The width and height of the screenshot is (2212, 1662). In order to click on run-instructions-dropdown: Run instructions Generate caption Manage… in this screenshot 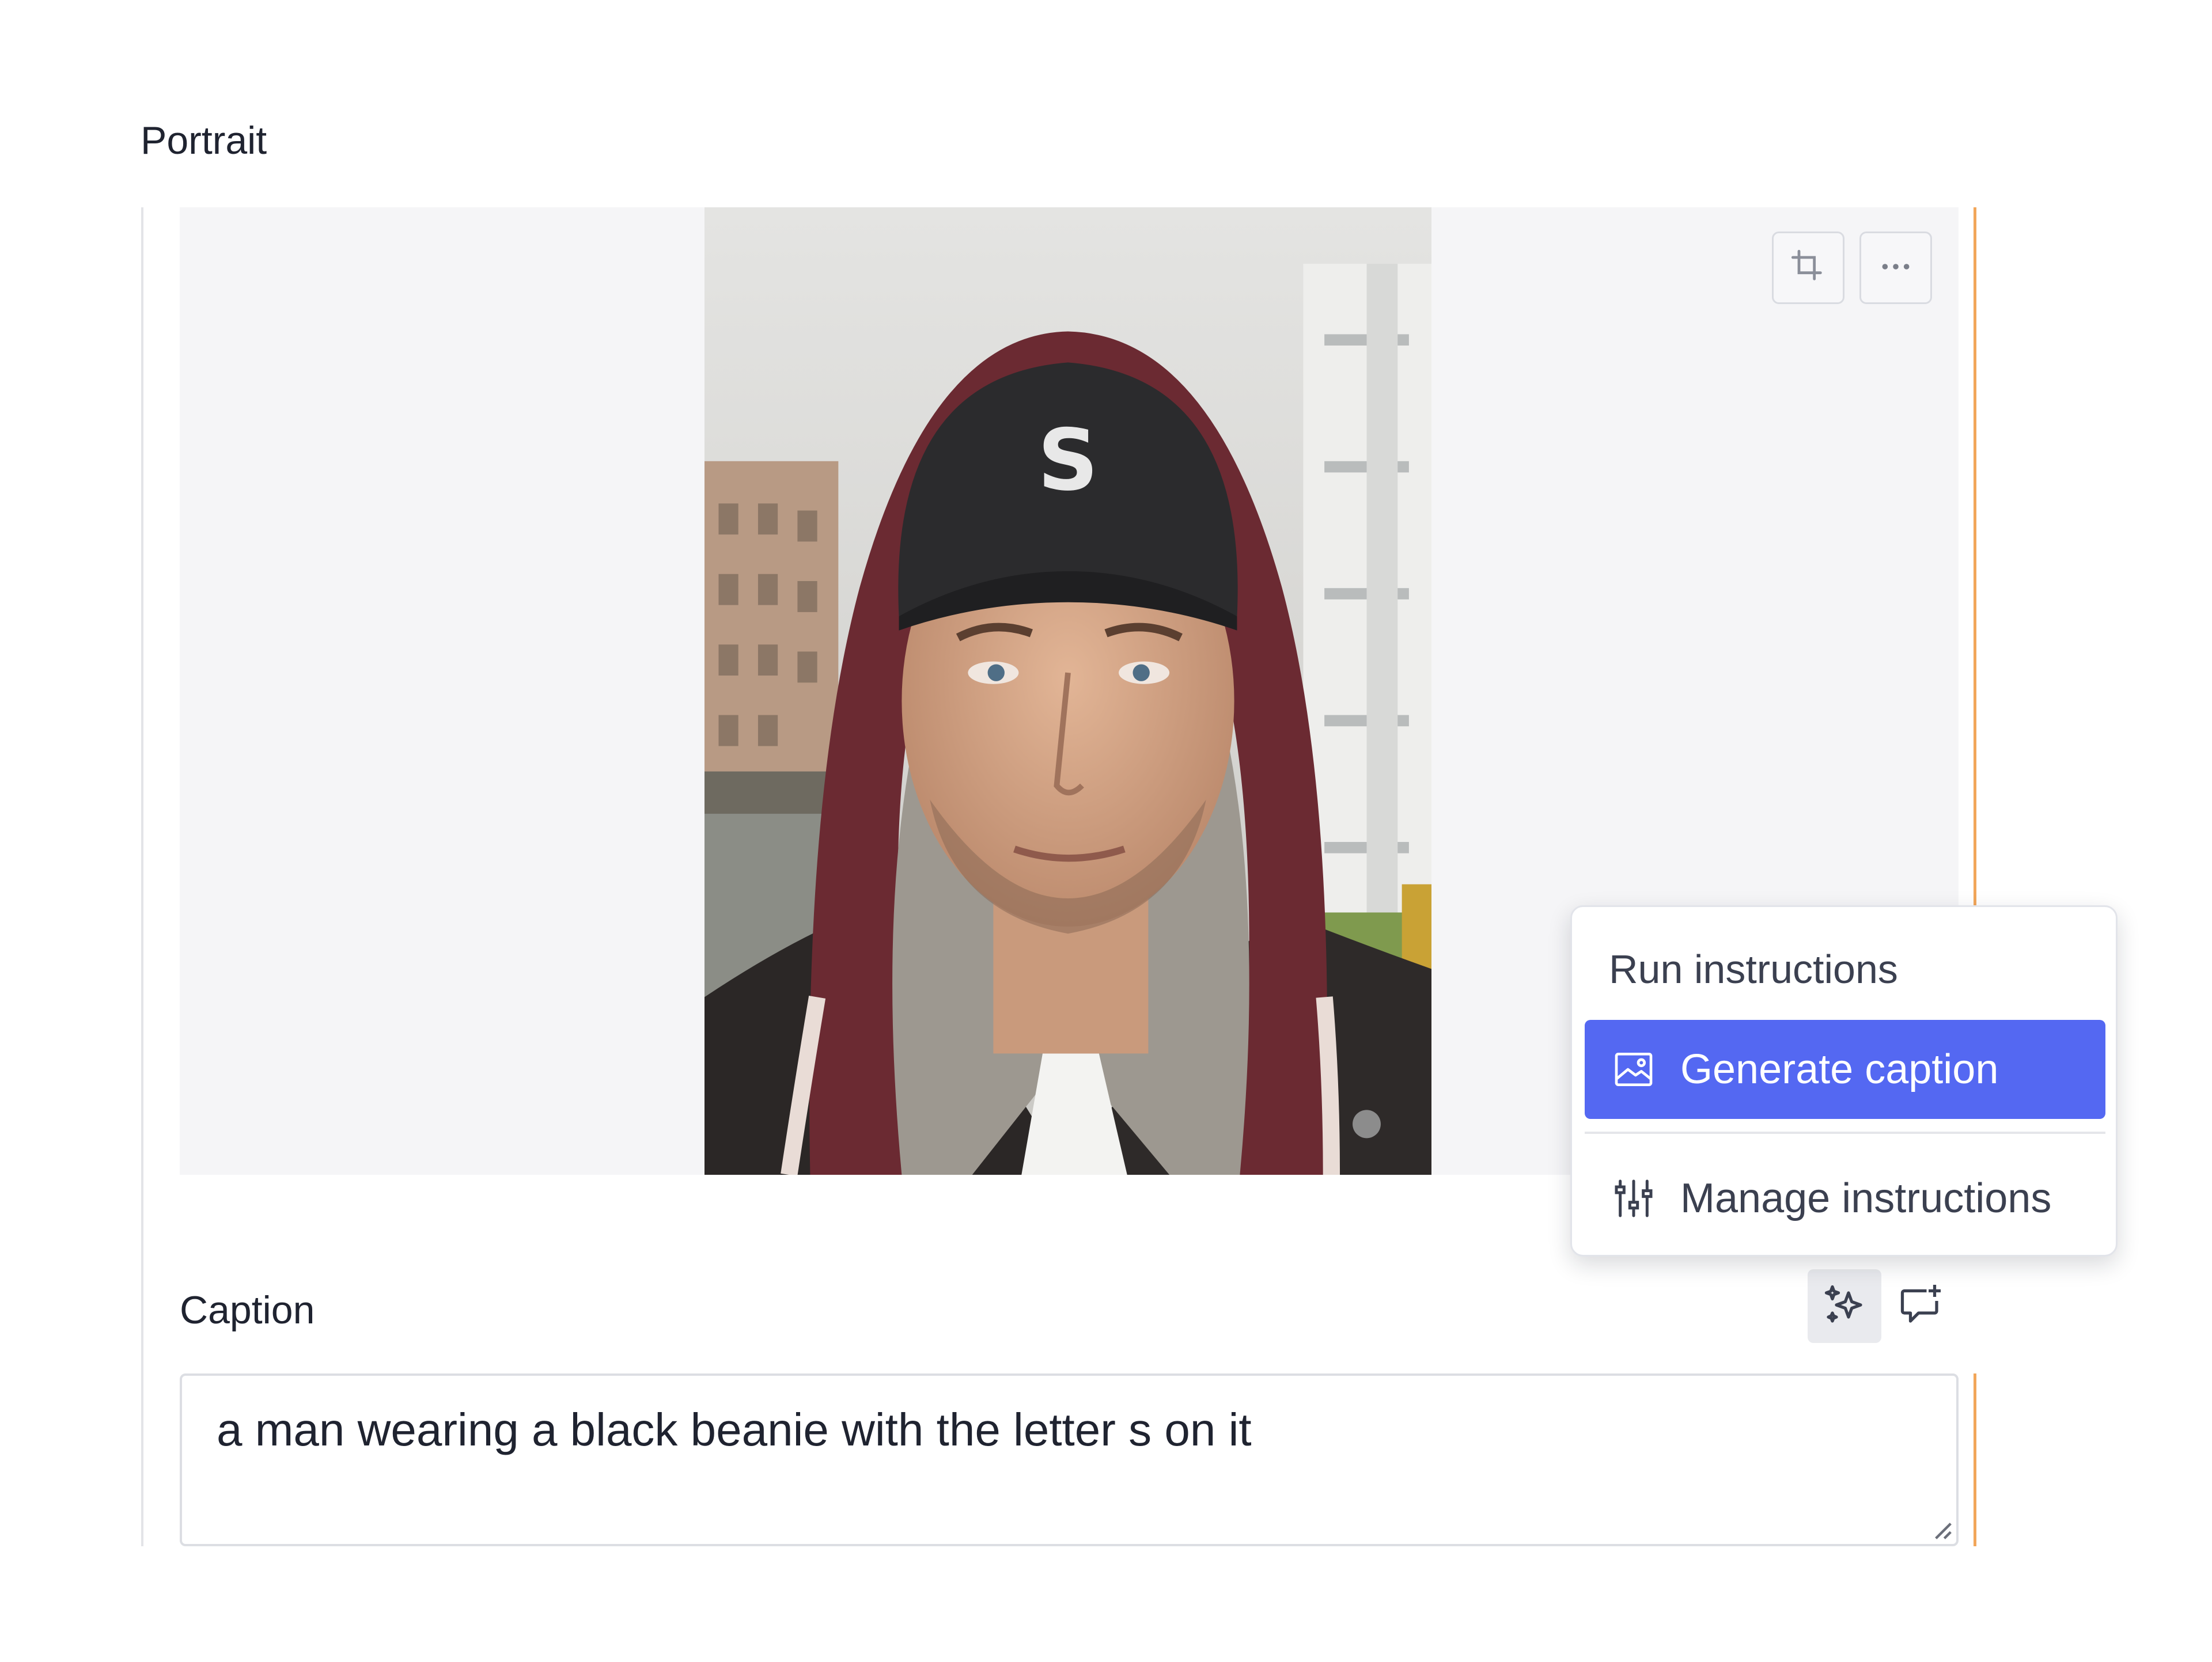, I will do `click(1844, 1081)`.